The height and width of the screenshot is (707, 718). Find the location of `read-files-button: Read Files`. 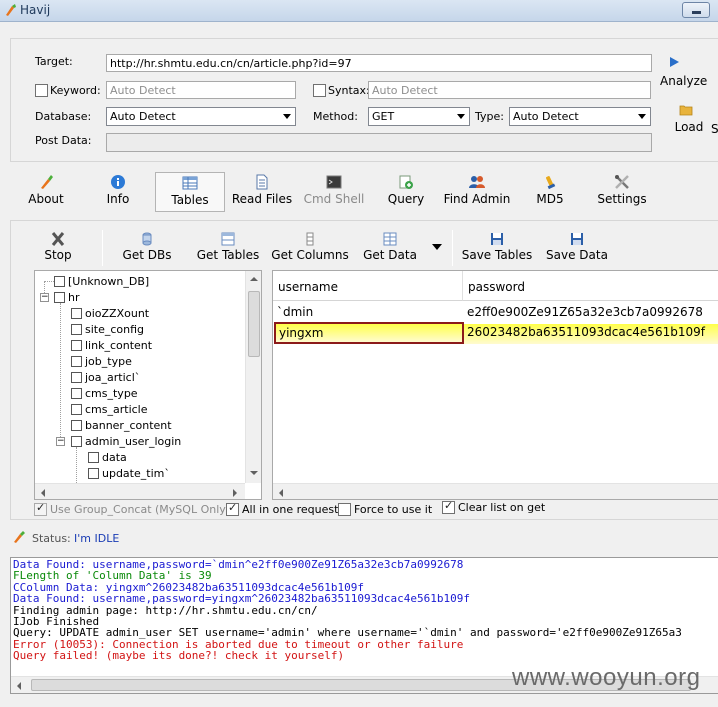

read-files-button: Read Files is located at coordinates (262, 193).